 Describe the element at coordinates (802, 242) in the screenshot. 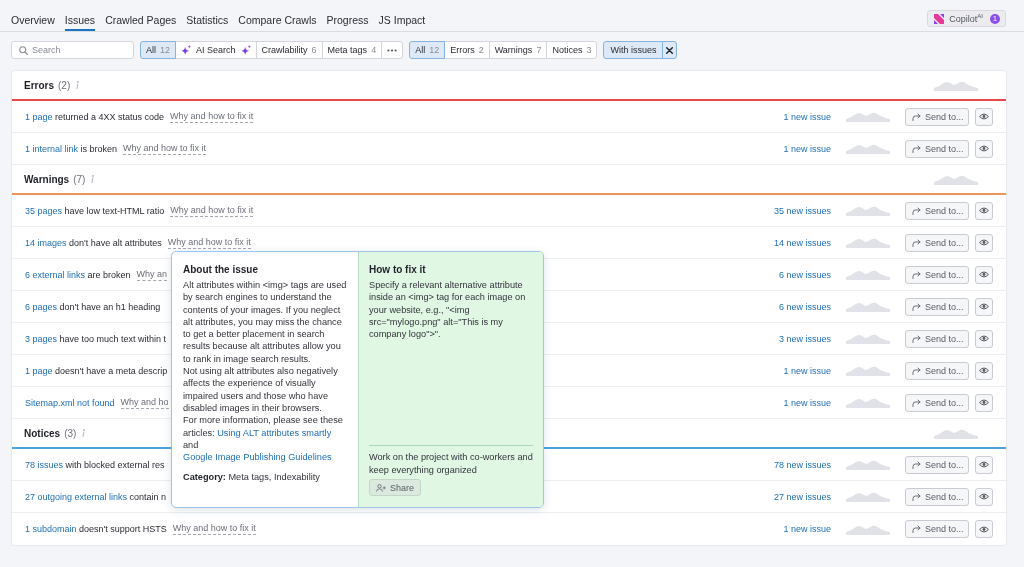

I see `new-issues-link: 14 new issues` at that location.